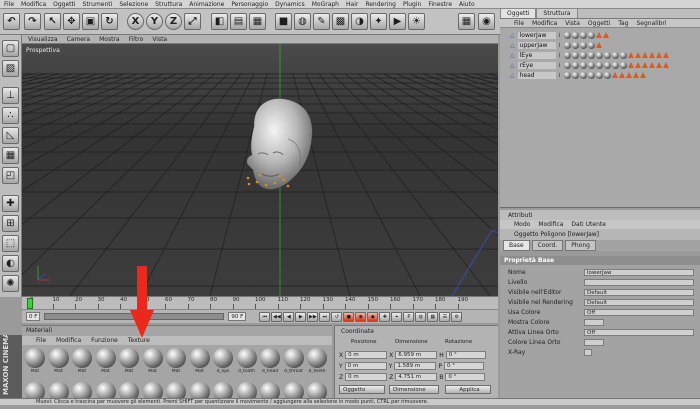  Describe the element at coordinates (257, 21) in the screenshot. I see `render-settings-button: ▦` at that location.